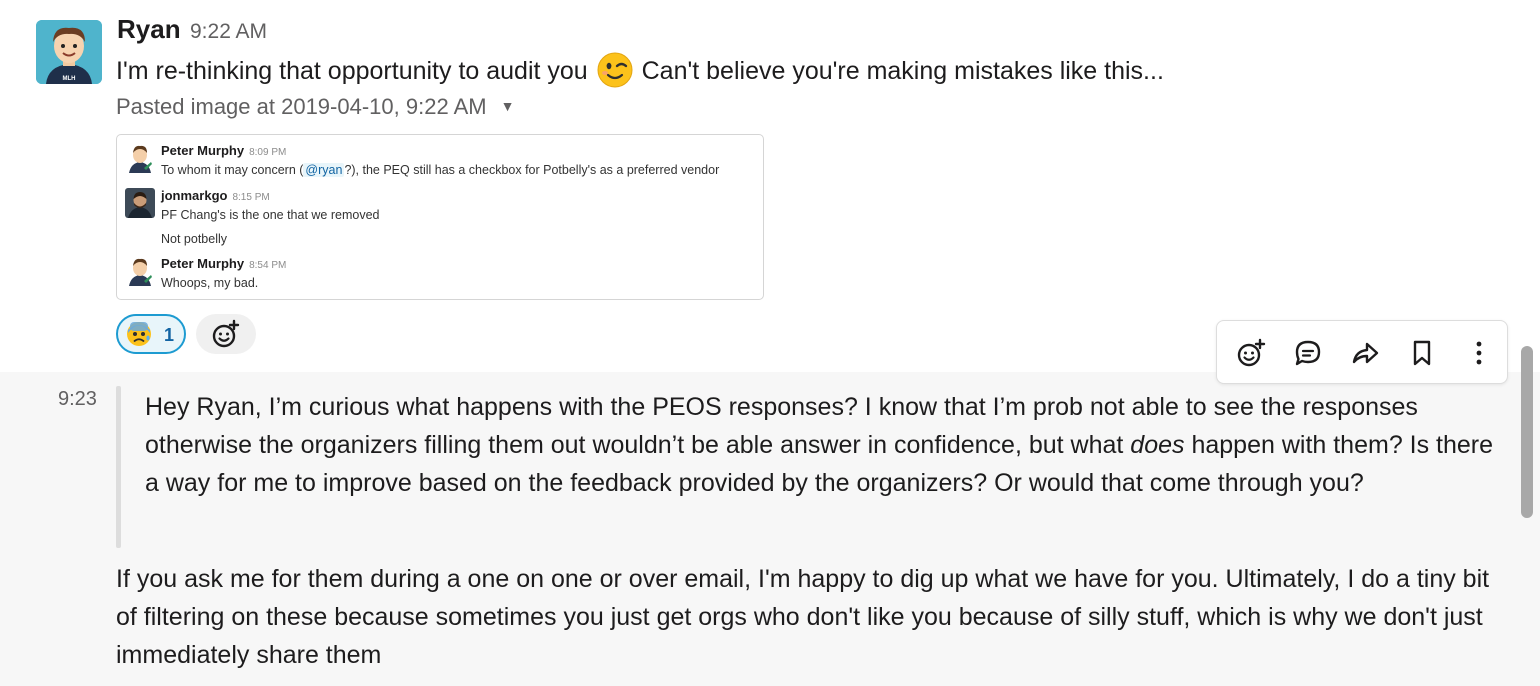  What do you see at coordinates (228, 32) in the screenshot?
I see `message-timestamp: 9:22 AM` at bounding box center [228, 32].